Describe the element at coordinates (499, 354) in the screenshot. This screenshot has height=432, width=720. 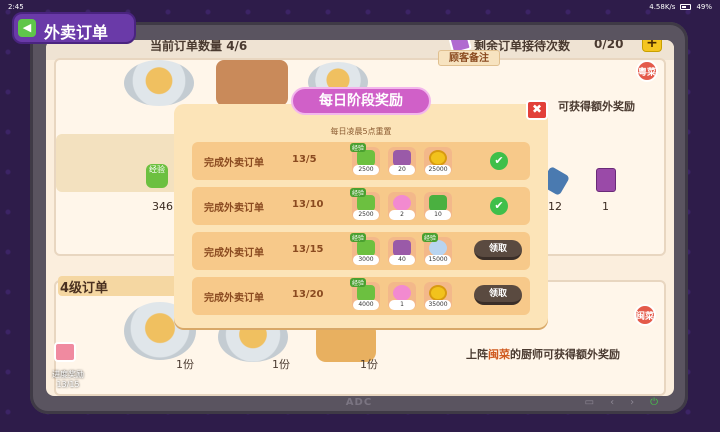
I see `note-bottom-highlight: 闽菜` at that location.